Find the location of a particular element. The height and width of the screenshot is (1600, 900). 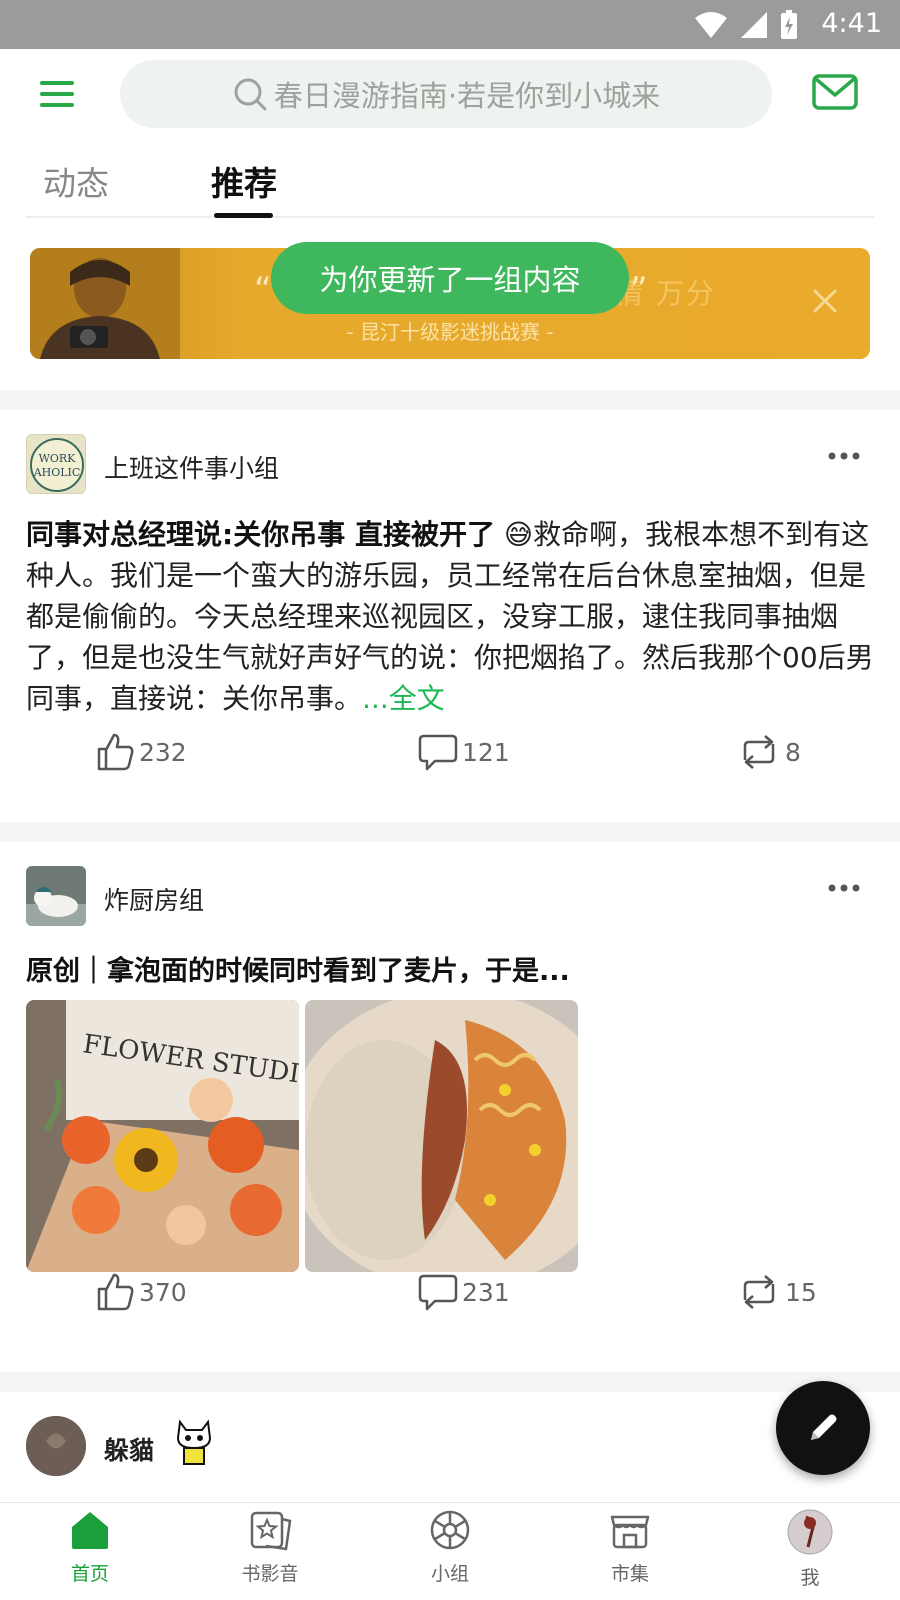

search-input: 春日漫游指南·若是你到小城来 is located at coordinates (446, 94).